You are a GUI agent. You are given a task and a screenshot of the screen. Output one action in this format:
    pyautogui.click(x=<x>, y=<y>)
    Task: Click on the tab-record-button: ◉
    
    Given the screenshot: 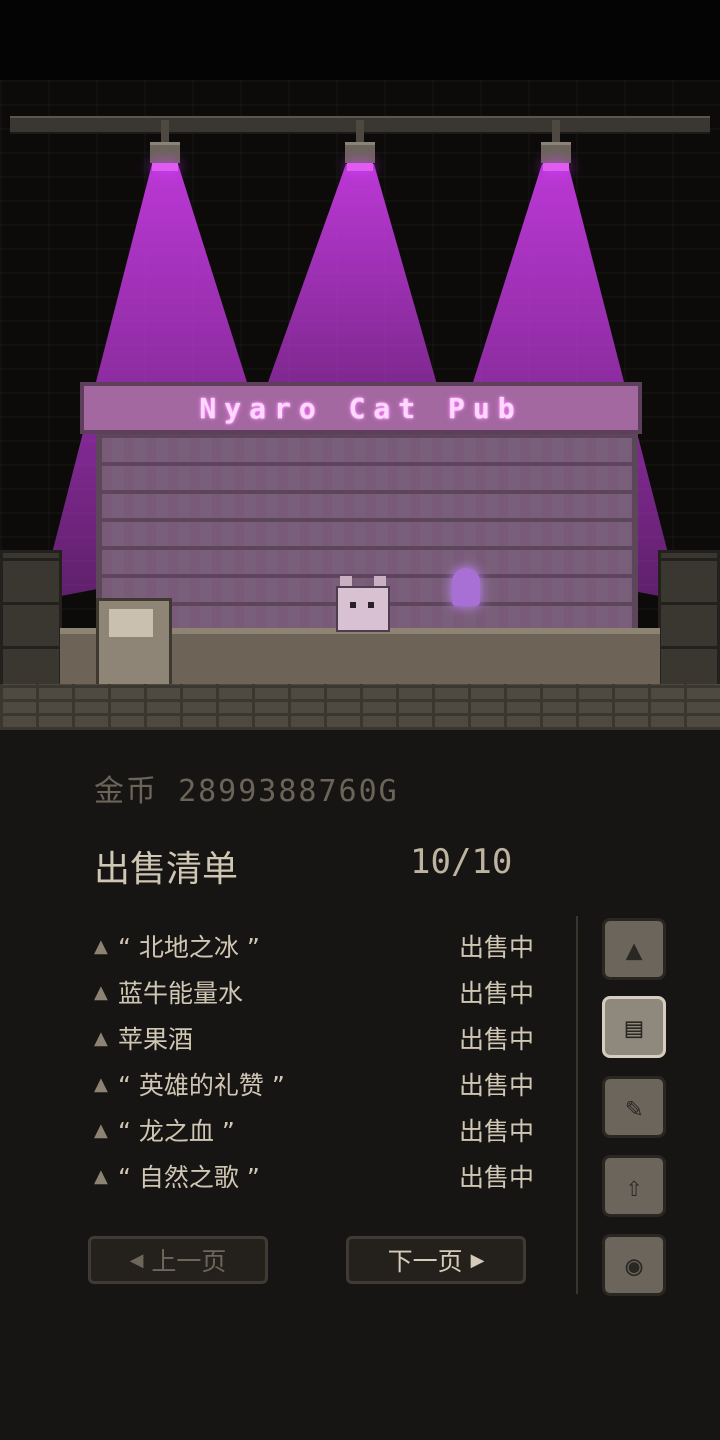 What is the action you would take?
    pyautogui.click(x=634, y=1265)
    